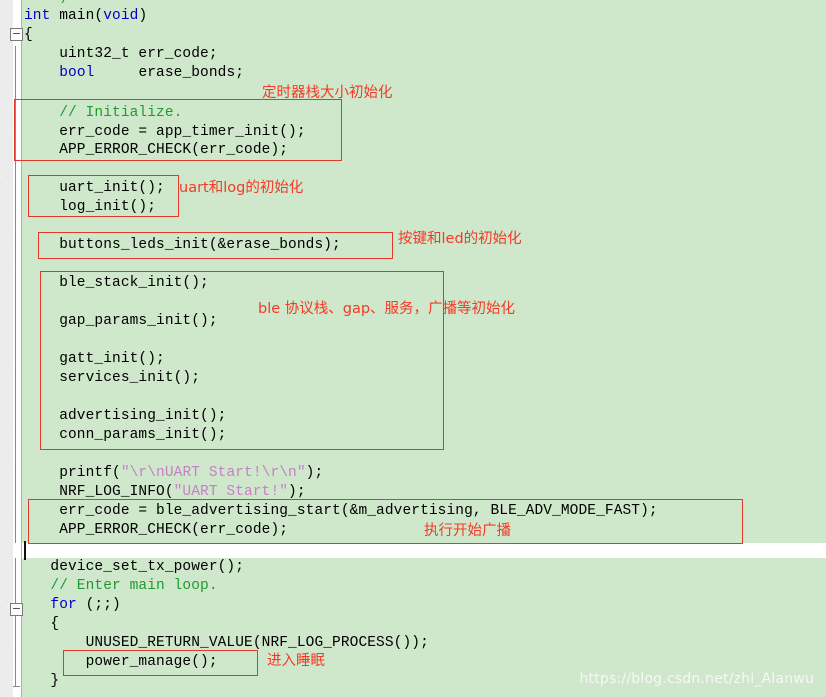 Image resolution: width=826 pixels, height=697 pixels. Describe the element at coordinates (696, 679) in the screenshot. I see `csdn-watermark: https://blog.csdn.net/zhi_Alanwu` at that location.